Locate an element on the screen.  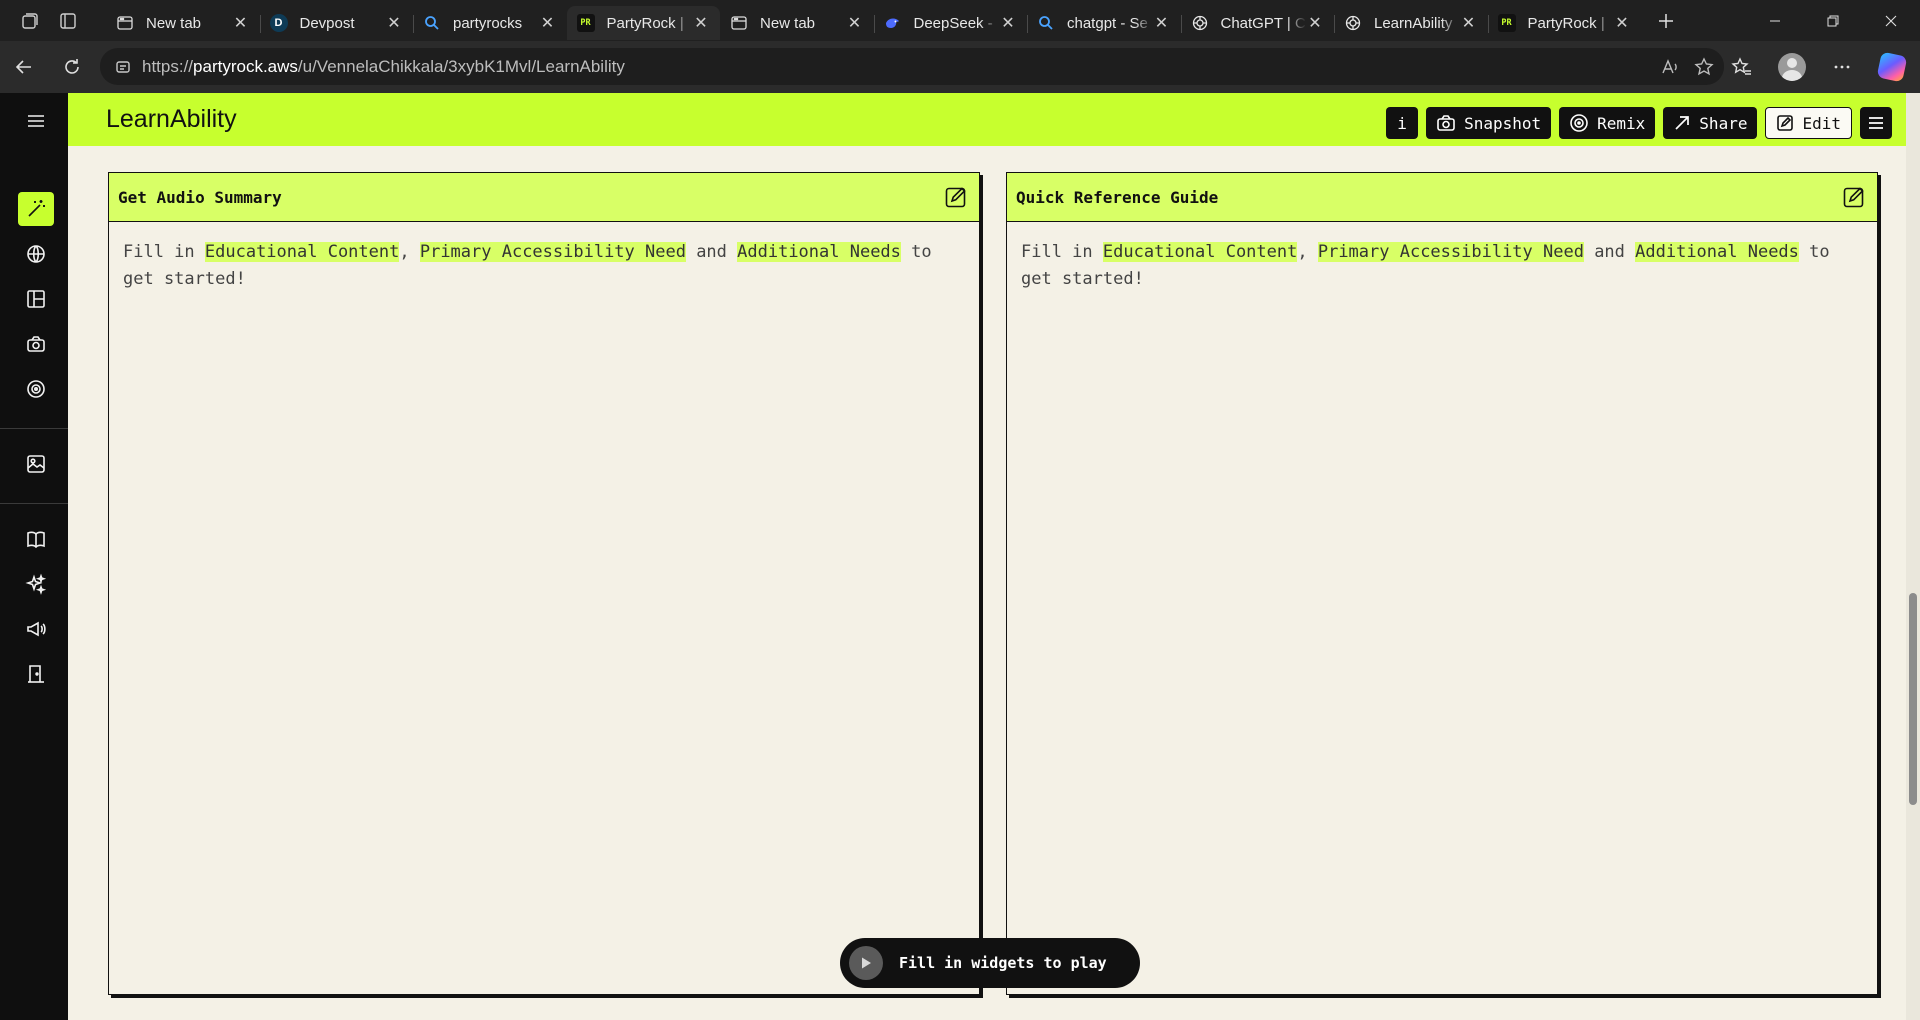
search-icon is located at coordinates (1046, 23).